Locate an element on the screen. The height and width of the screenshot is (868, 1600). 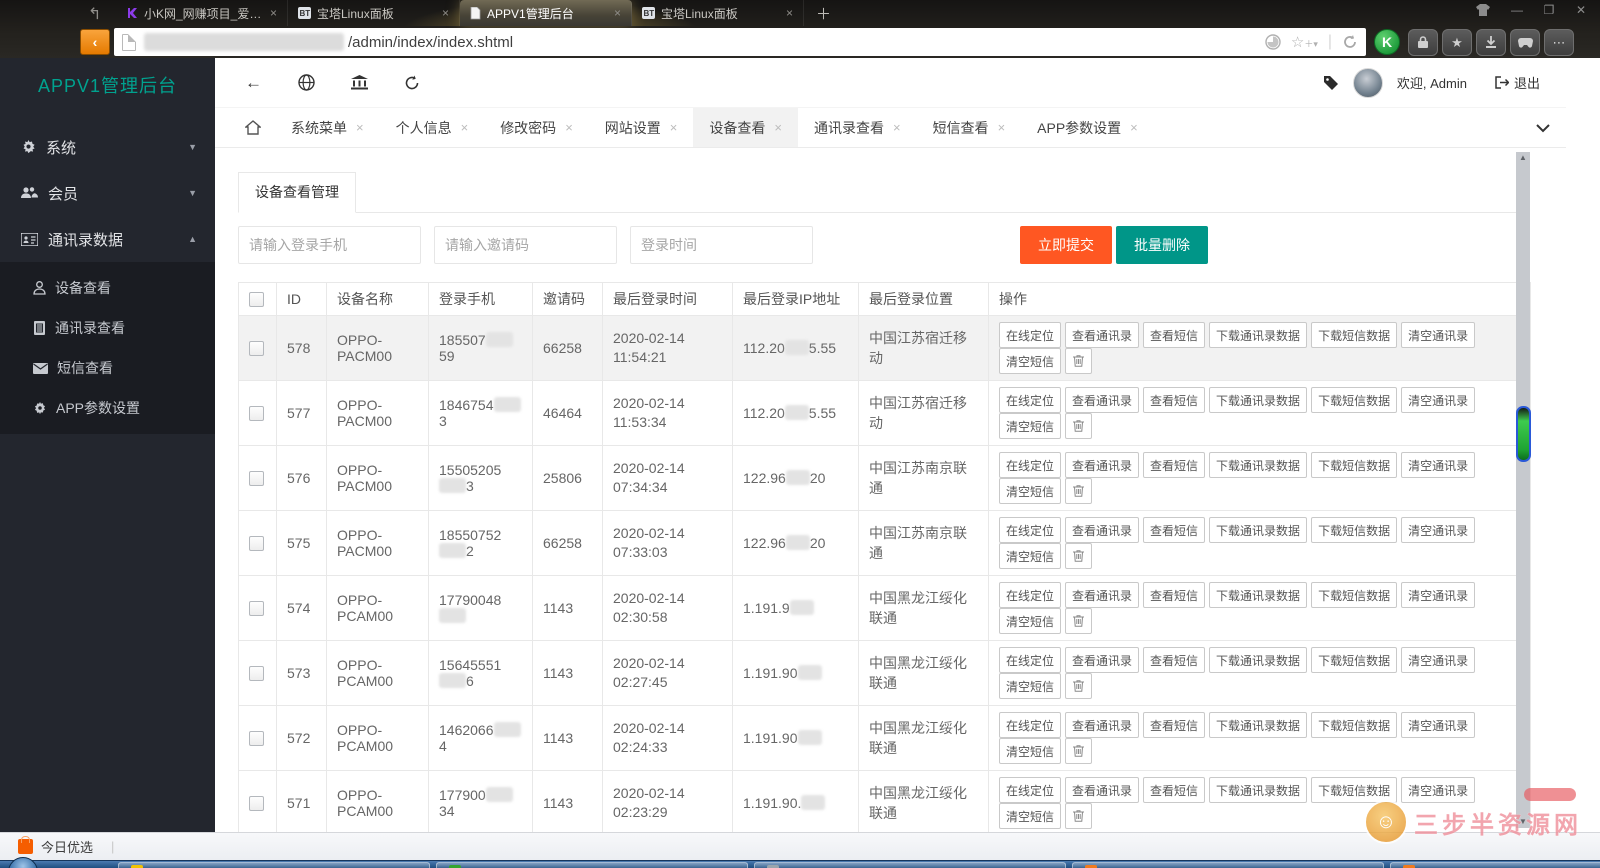
panel-tab-title: 设备查看管理 is located at coordinates (297, 192).